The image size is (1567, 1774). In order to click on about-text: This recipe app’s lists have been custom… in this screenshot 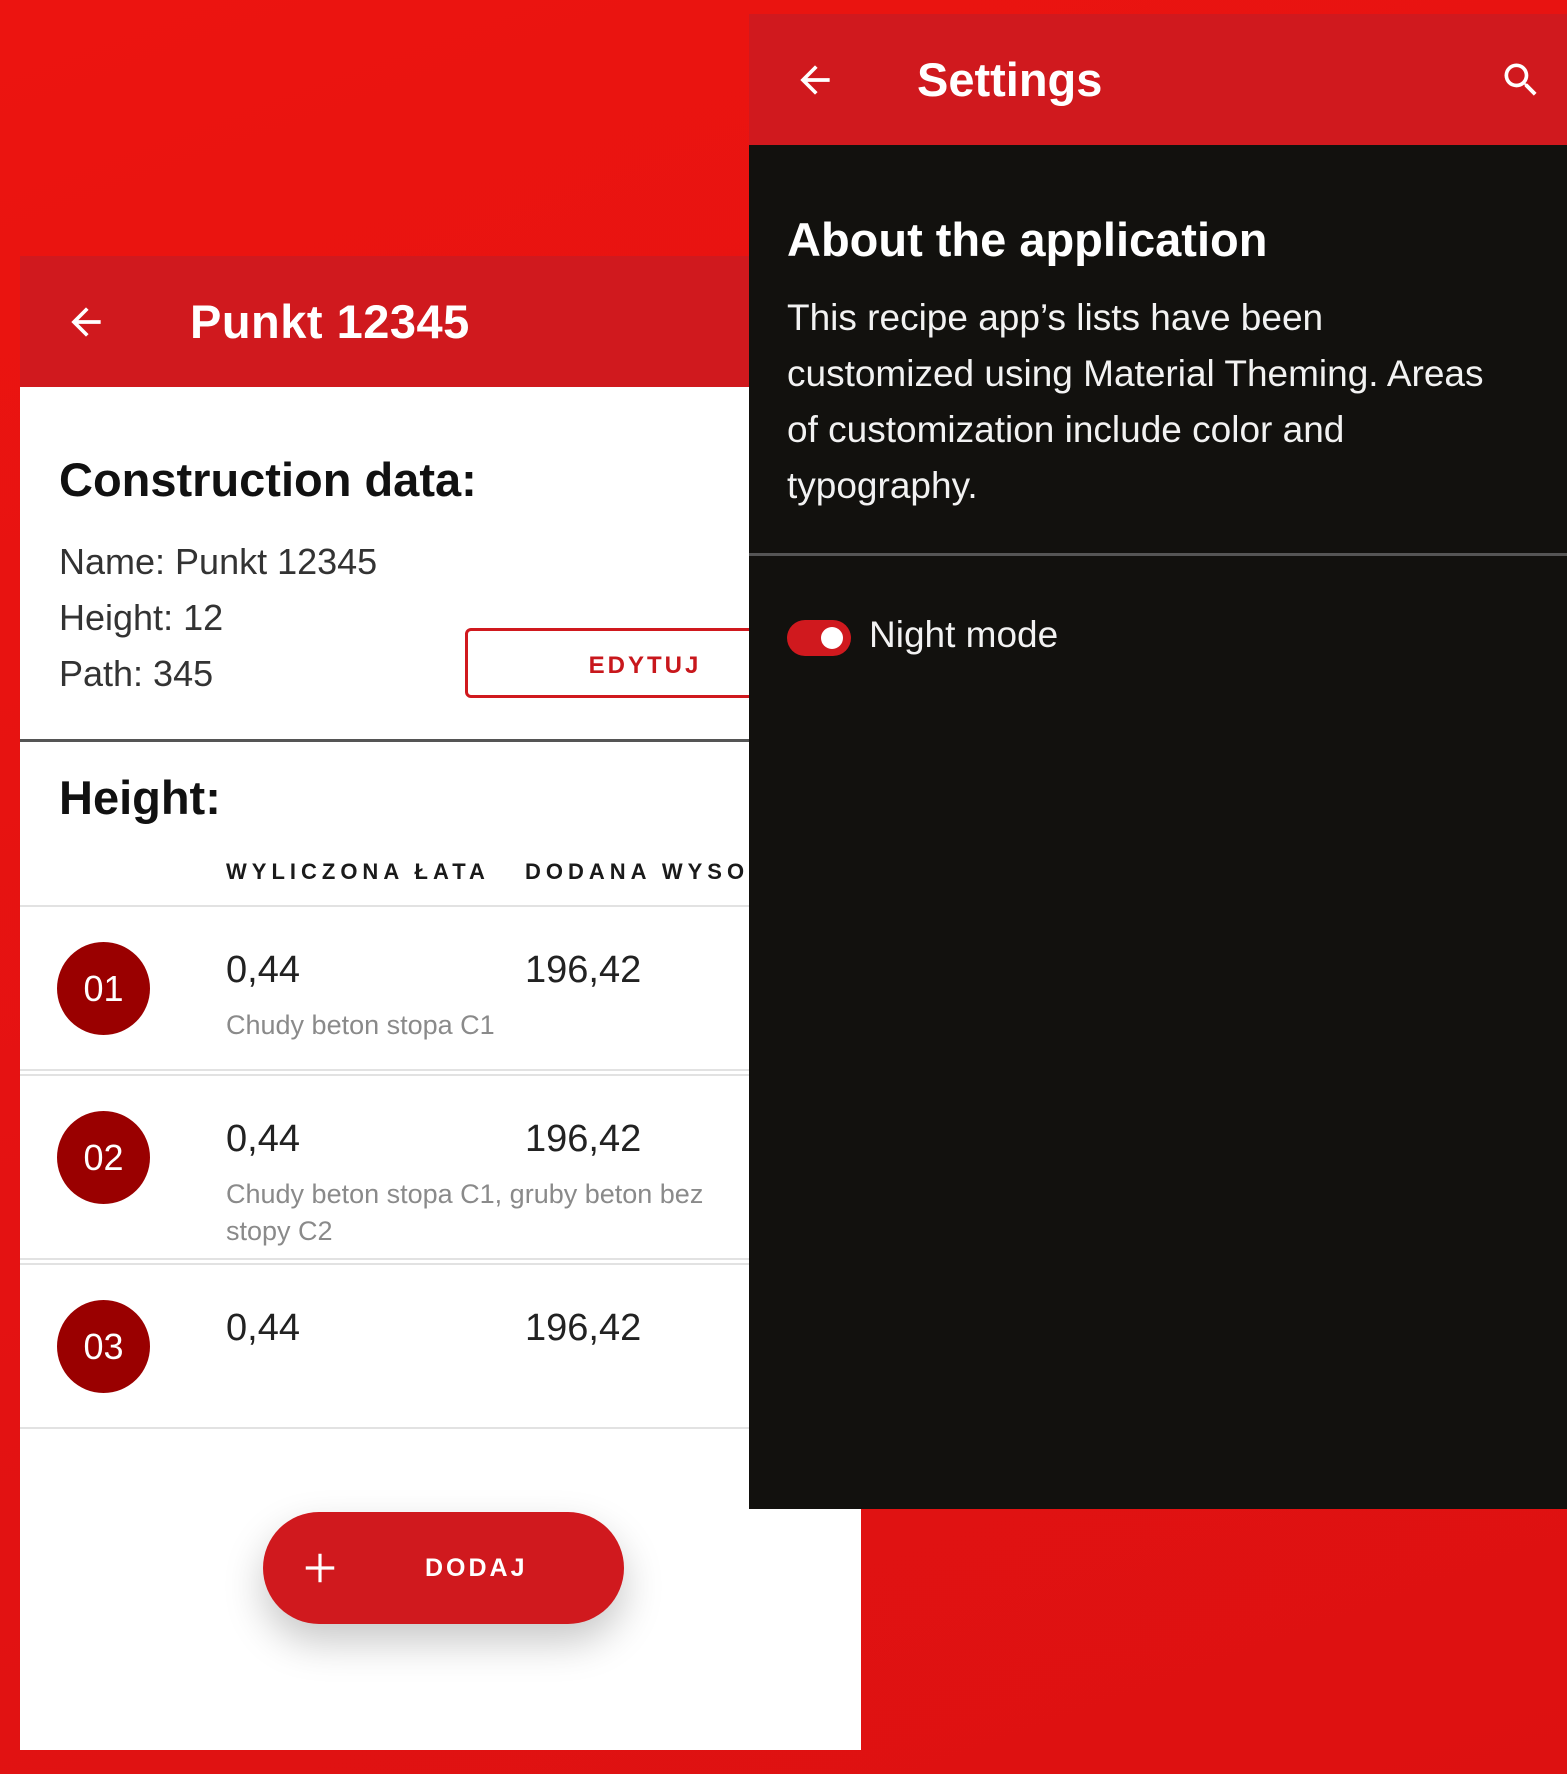, I will do `click(1135, 401)`.